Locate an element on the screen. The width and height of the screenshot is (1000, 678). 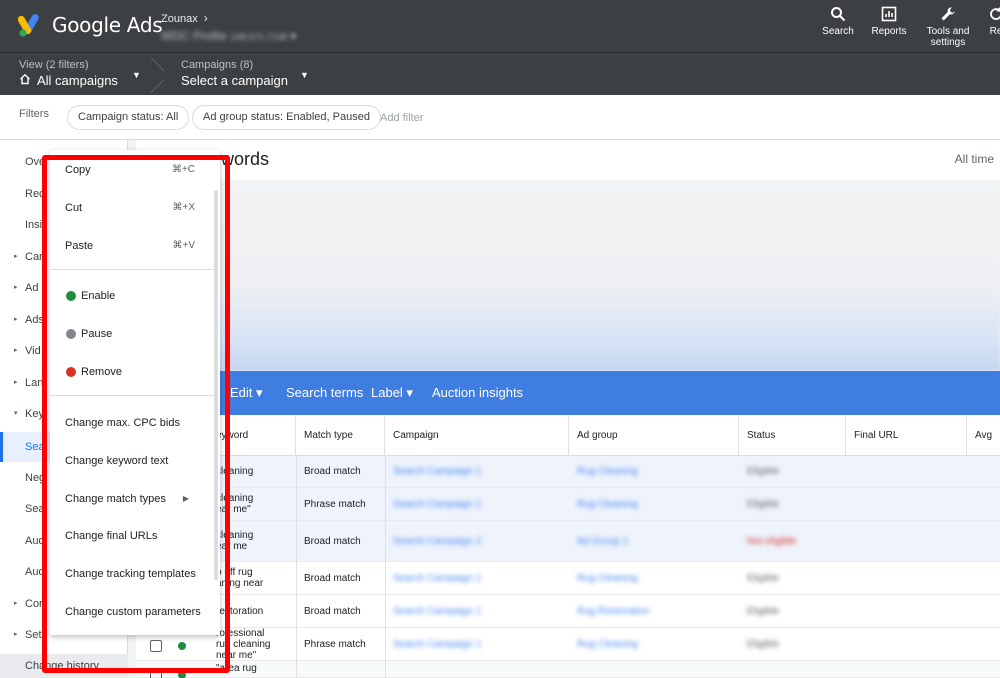
filter-chip-ad-group-status: Ad group status: Enabled, Paused is located at coordinates (286, 117).